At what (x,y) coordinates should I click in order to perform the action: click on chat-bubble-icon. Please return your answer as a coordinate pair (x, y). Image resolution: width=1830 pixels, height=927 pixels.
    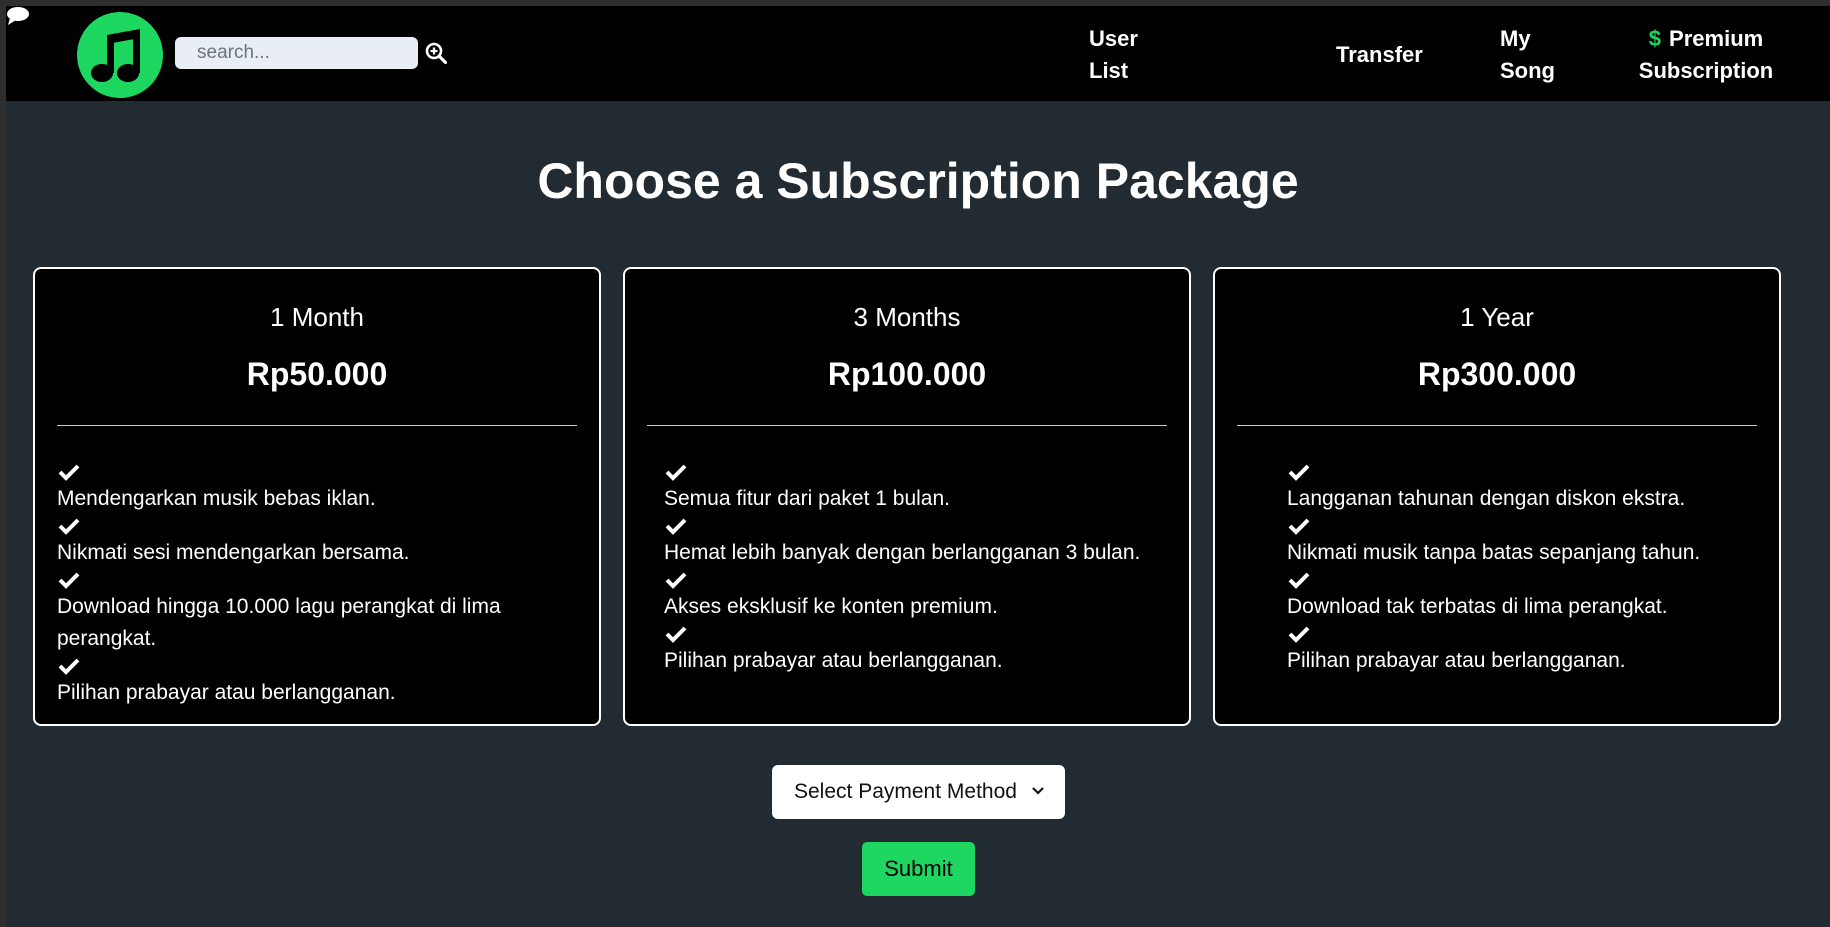
    Looking at the image, I should click on (18, 16).